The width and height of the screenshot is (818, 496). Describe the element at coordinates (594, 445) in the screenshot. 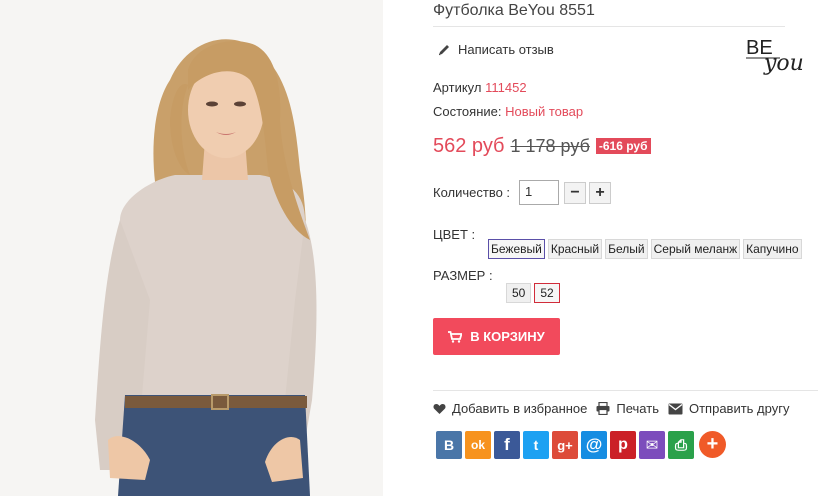

I see `mail-ru-share-icon: @` at that location.